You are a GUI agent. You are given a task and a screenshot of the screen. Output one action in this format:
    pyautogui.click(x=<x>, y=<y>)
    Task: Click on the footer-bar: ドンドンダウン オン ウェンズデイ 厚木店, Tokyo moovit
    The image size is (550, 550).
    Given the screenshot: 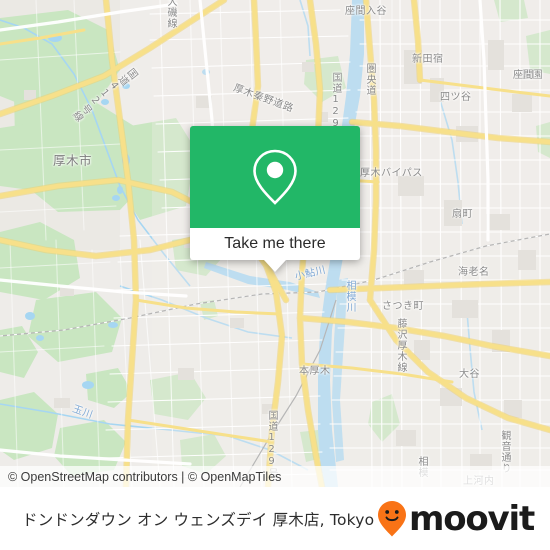 What is the action you would take?
    pyautogui.click(x=275, y=518)
    